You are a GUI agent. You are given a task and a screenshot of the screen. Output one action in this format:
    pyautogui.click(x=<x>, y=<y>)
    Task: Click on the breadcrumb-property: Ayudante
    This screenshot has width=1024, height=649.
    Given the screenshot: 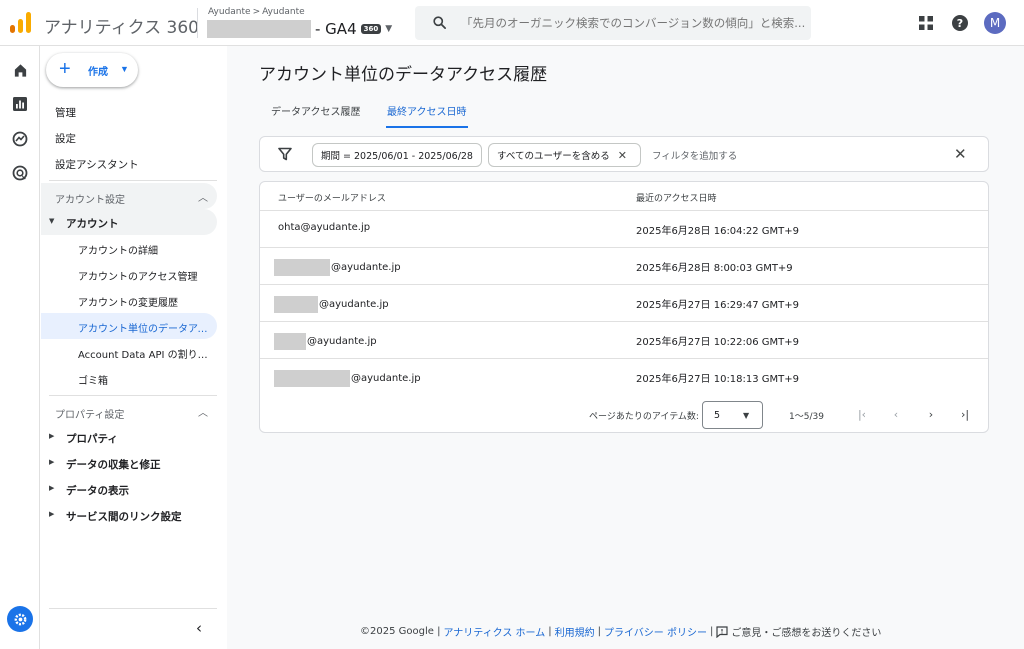 What is the action you would take?
    pyautogui.click(x=283, y=12)
    